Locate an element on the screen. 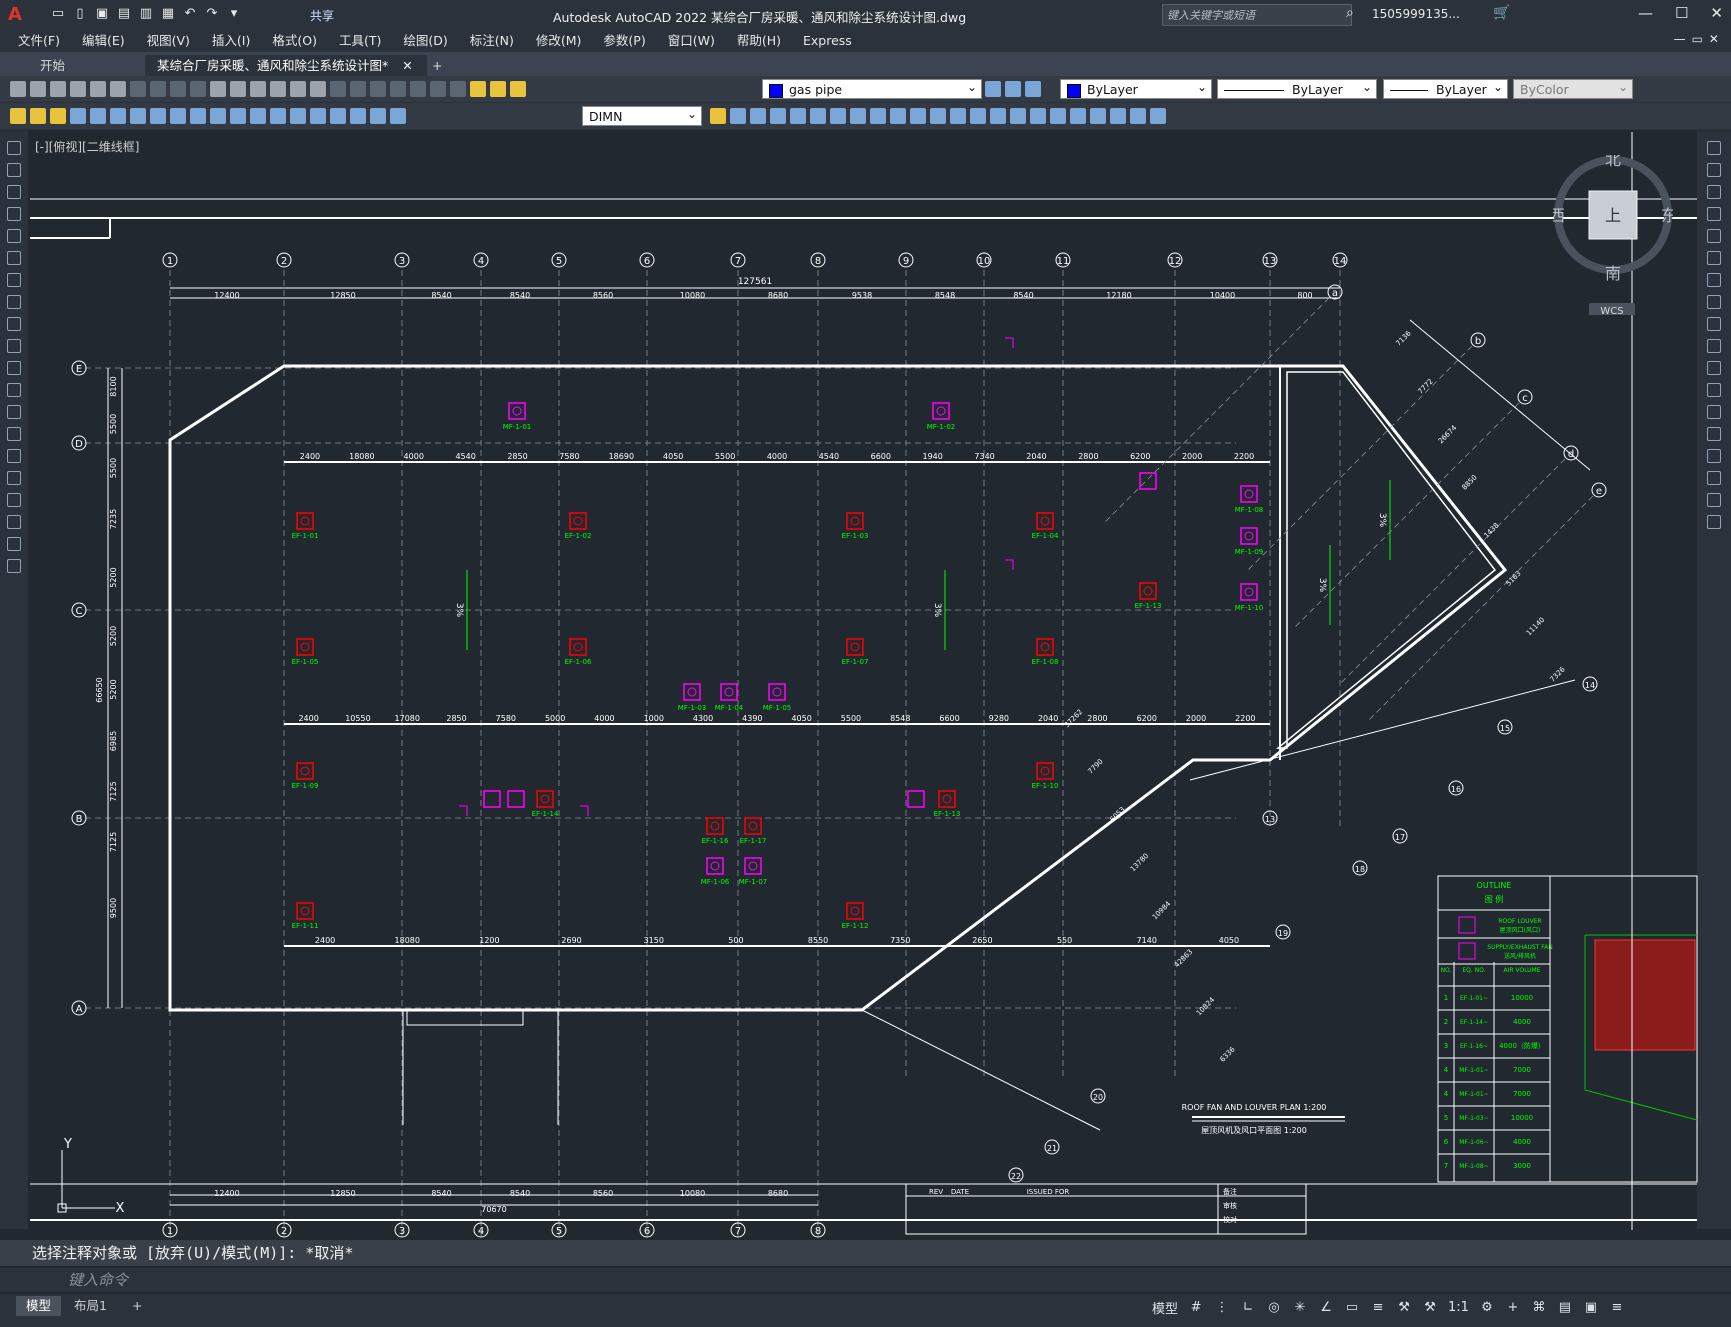 The height and width of the screenshot is (1327, 1731). new-icon is located at coordinates (18, 89).